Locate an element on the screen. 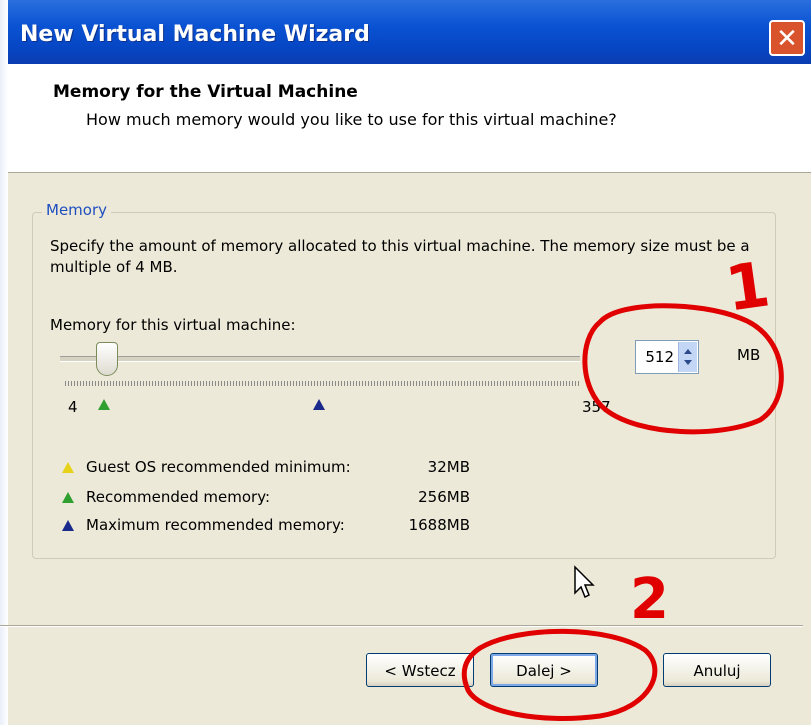 The width and height of the screenshot is (811, 725). legend-value: 1688MB is located at coordinates (439, 525).